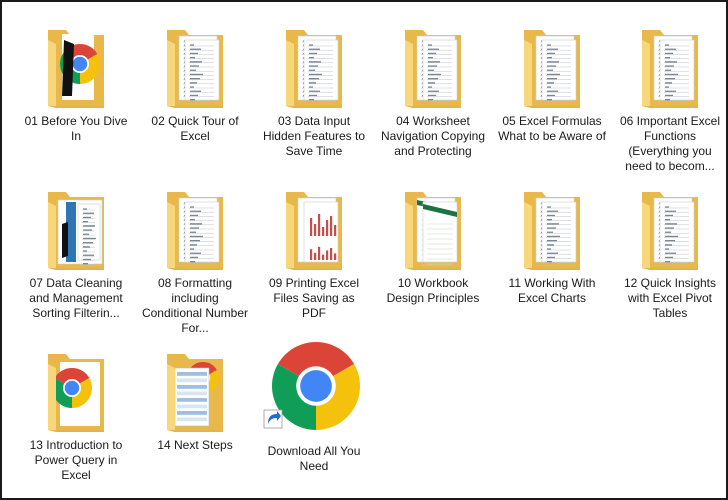 The height and width of the screenshot is (500, 728). I want to click on folder-item: 05 Excel Formulas What to be Aware of, so click(552, 97).